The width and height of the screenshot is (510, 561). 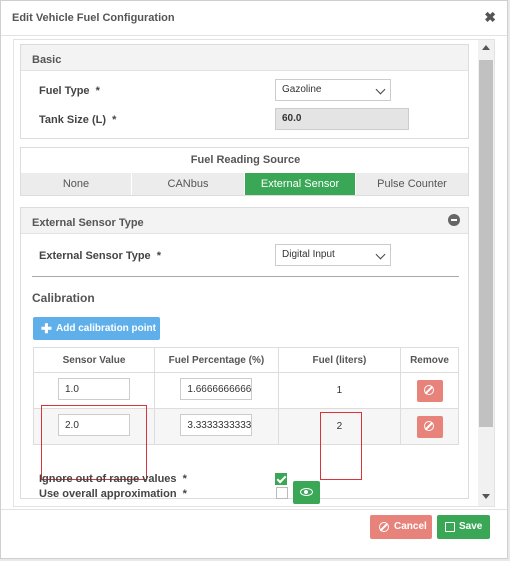 What do you see at coordinates (94, 360) in the screenshot?
I see `column-header: Sensor Value` at bounding box center [94, 360].